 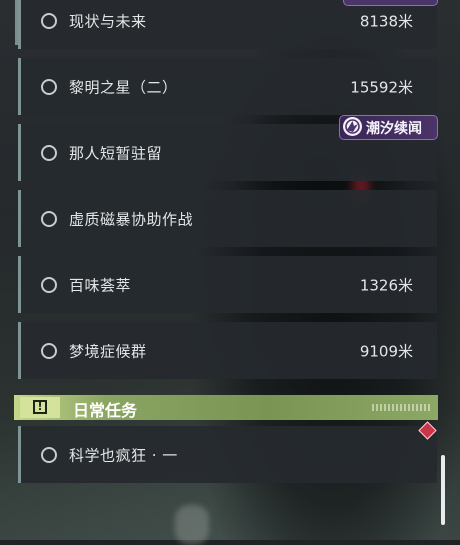 What do you see at coordinates (105, 410) in the screenshot?
I see `section-title: 日常任务` at bounding box center [105, 410].